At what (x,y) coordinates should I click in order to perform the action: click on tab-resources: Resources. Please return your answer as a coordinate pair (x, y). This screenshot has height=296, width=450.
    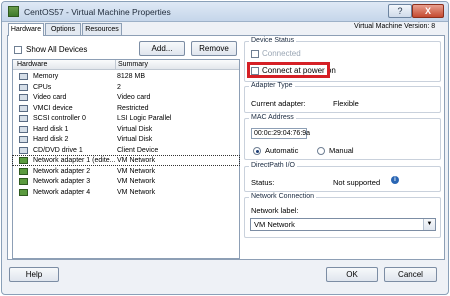
    Looking at the image, I should click on (102, 29).